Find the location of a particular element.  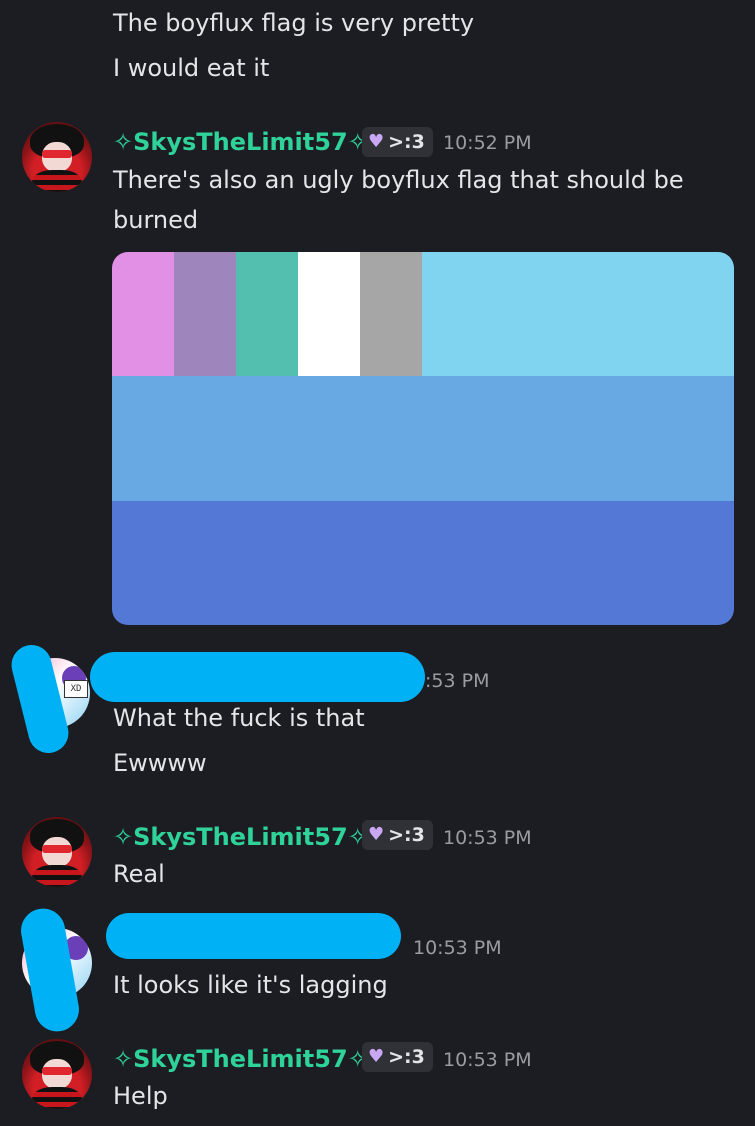

message-text: burned is located at coordinates (156, 220).